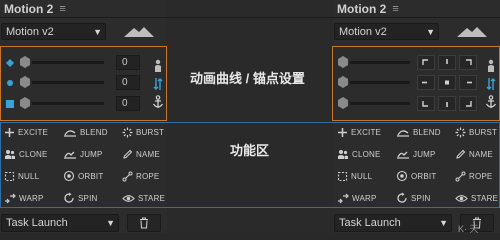  What do you see at coordinates (10, 198) in the screenshot?
I see `warp-icon` at bounding box center [10, 198].